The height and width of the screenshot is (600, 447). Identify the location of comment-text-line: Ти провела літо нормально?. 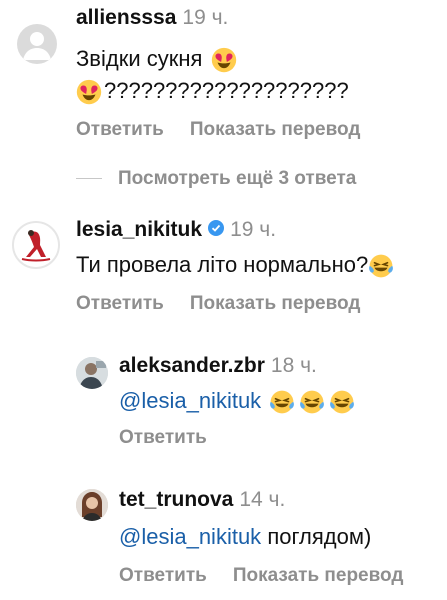
(236, 265).